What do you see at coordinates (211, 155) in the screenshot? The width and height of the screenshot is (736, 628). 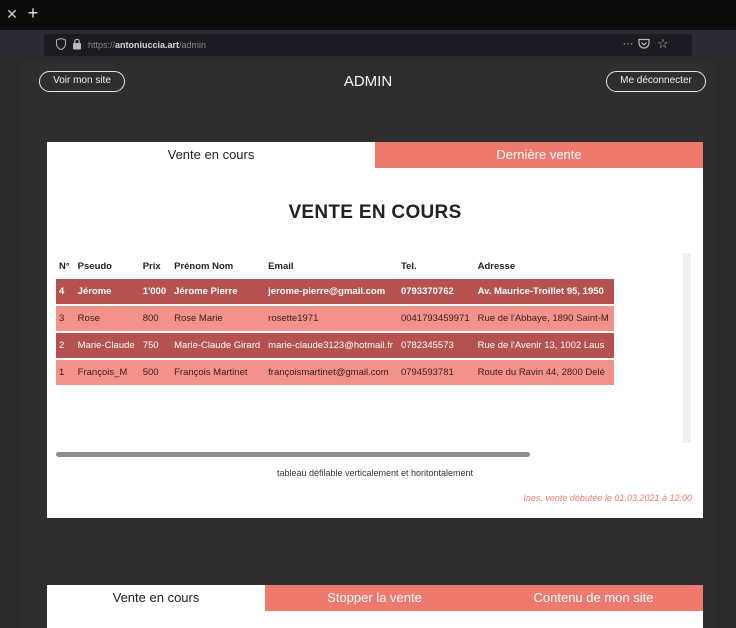 I see `tab-current-sale: Vente en cours` at bounding box center [211, 155].